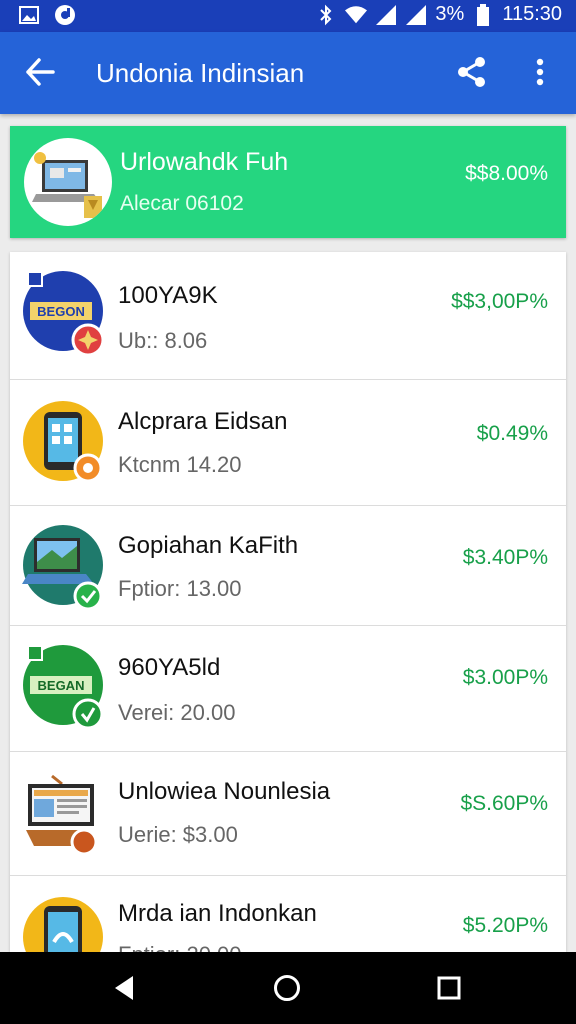  Describe the element at coordinates (178, 834) in the screenshot. I see `item-subtitle: Uerie: $3.00` at that location.